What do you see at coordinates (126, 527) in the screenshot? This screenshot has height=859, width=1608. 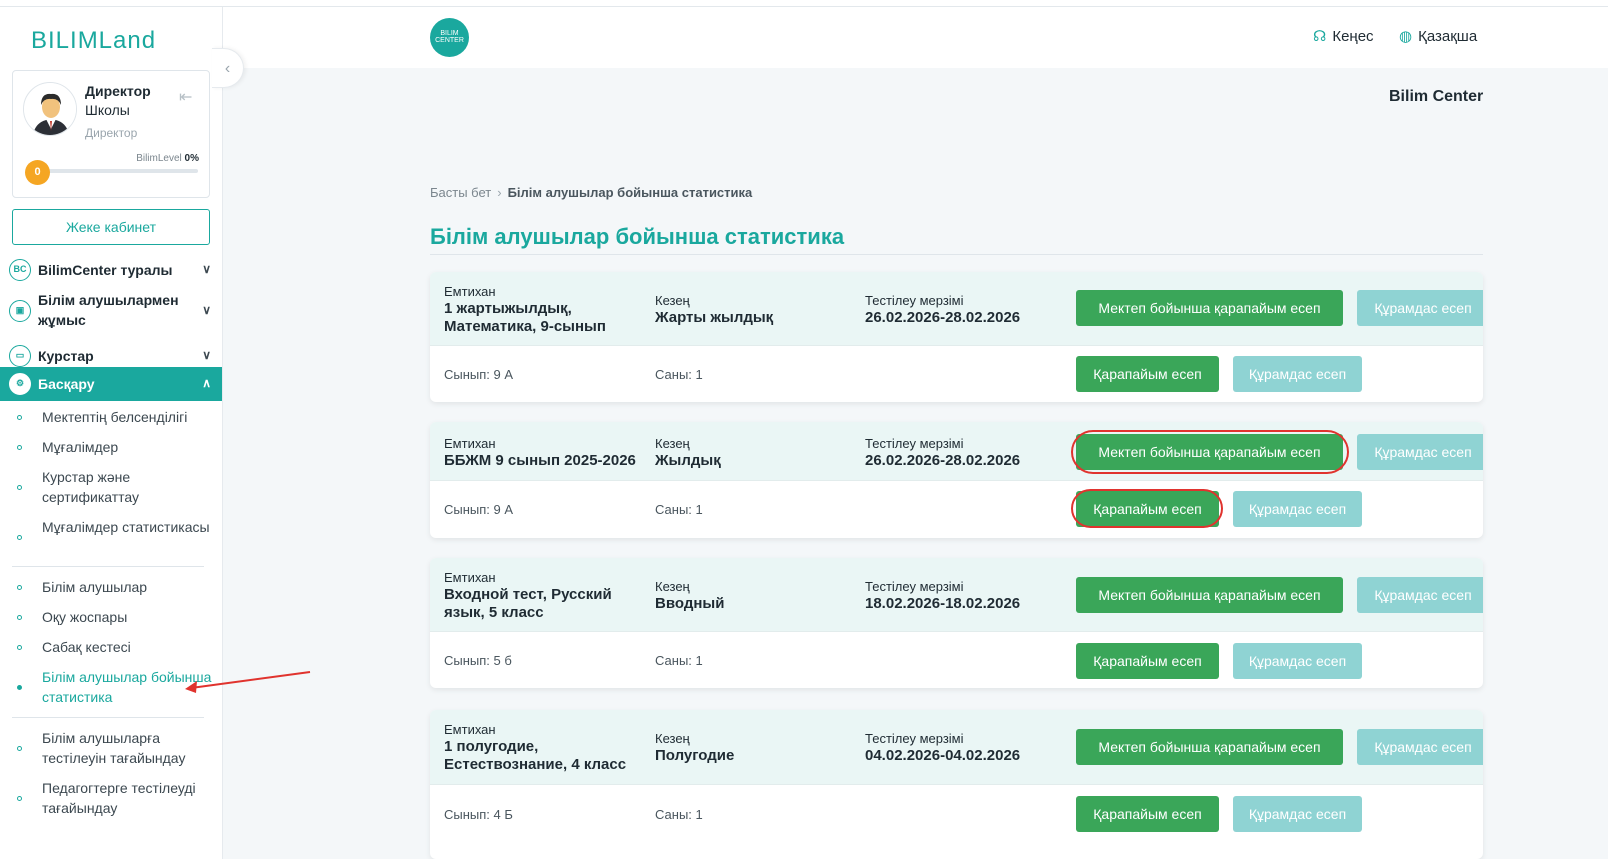 I see `submenu-label: Мұғалімдер статистикасы` at bounding box center [126, 527].